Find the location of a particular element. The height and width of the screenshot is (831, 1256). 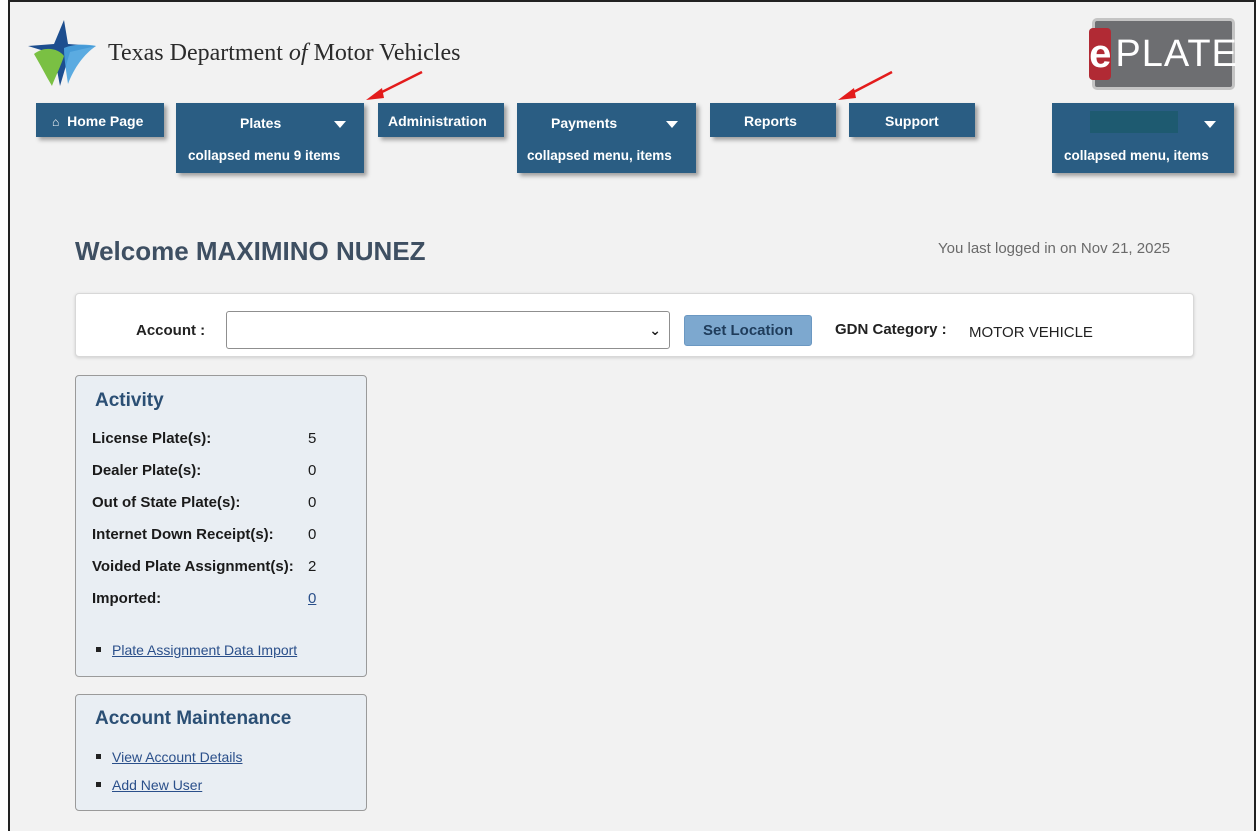

eplate-logo-text: PLATE is located at coordinates (1176, 53).